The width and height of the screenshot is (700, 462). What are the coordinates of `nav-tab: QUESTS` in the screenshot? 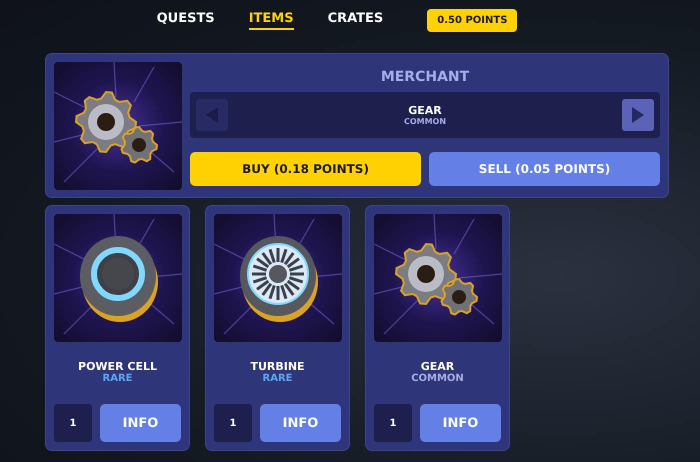 It's located at (185, 20).